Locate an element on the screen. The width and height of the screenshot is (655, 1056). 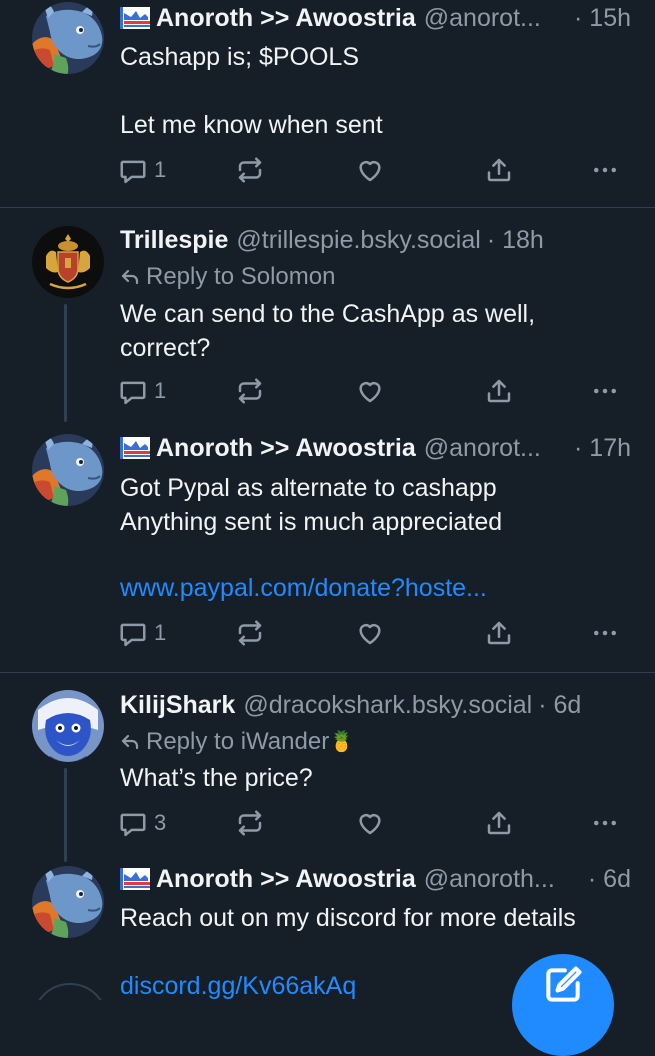
reply-button: 3 is located at coordinates (142, 823).